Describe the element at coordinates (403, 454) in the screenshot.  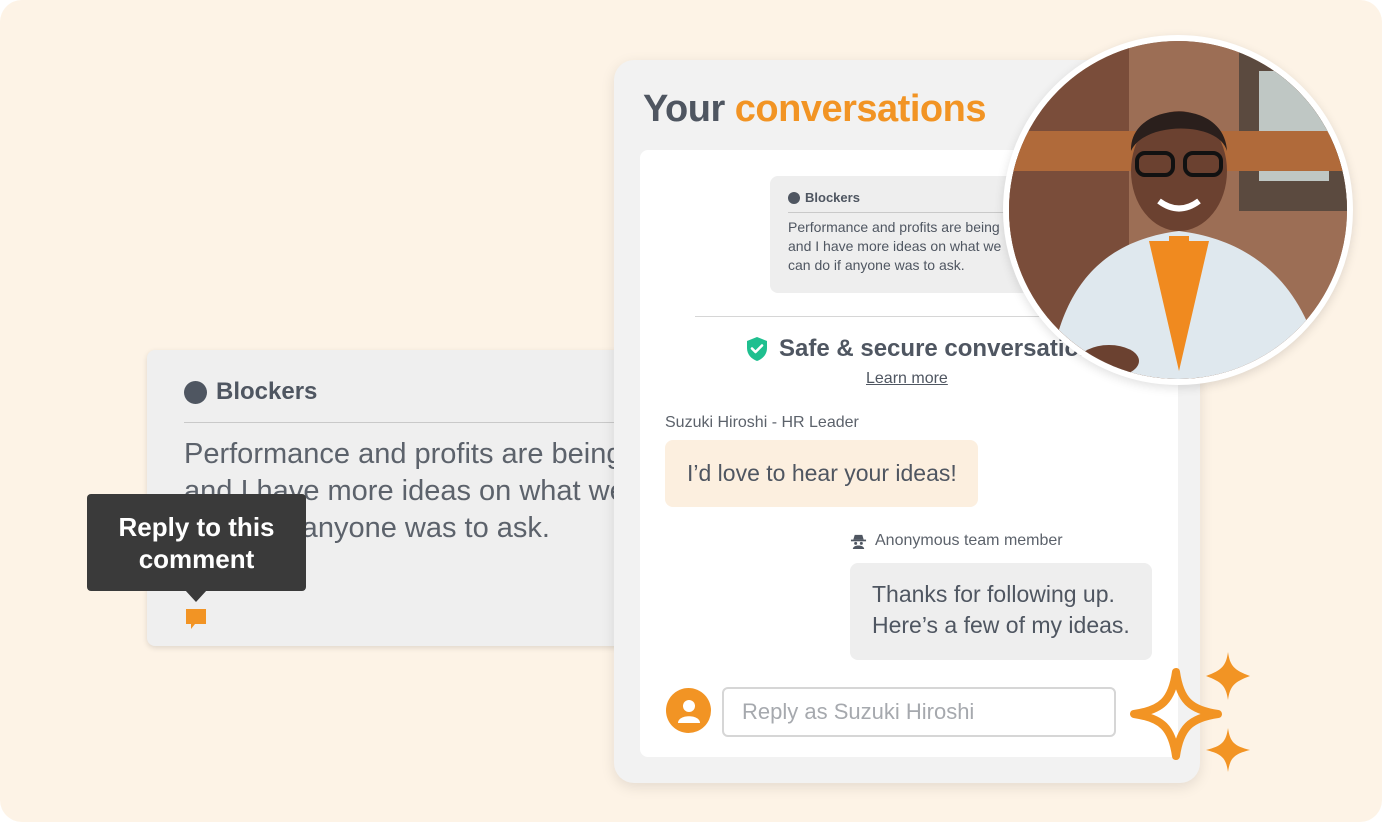
I see `comment-line: Performance and profits are being` at that location.